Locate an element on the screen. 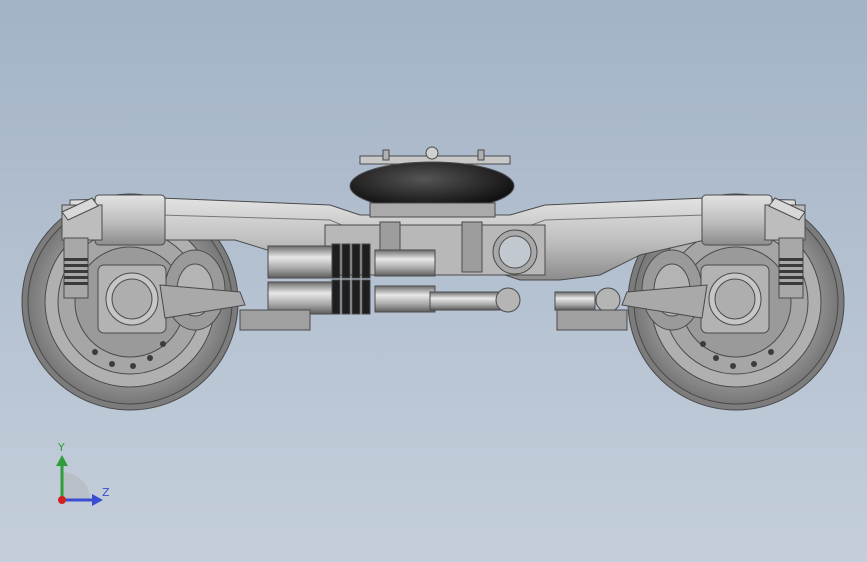 The width and height of the screenshot is (867, 562). air-spring is located at coordinates (432, 182).